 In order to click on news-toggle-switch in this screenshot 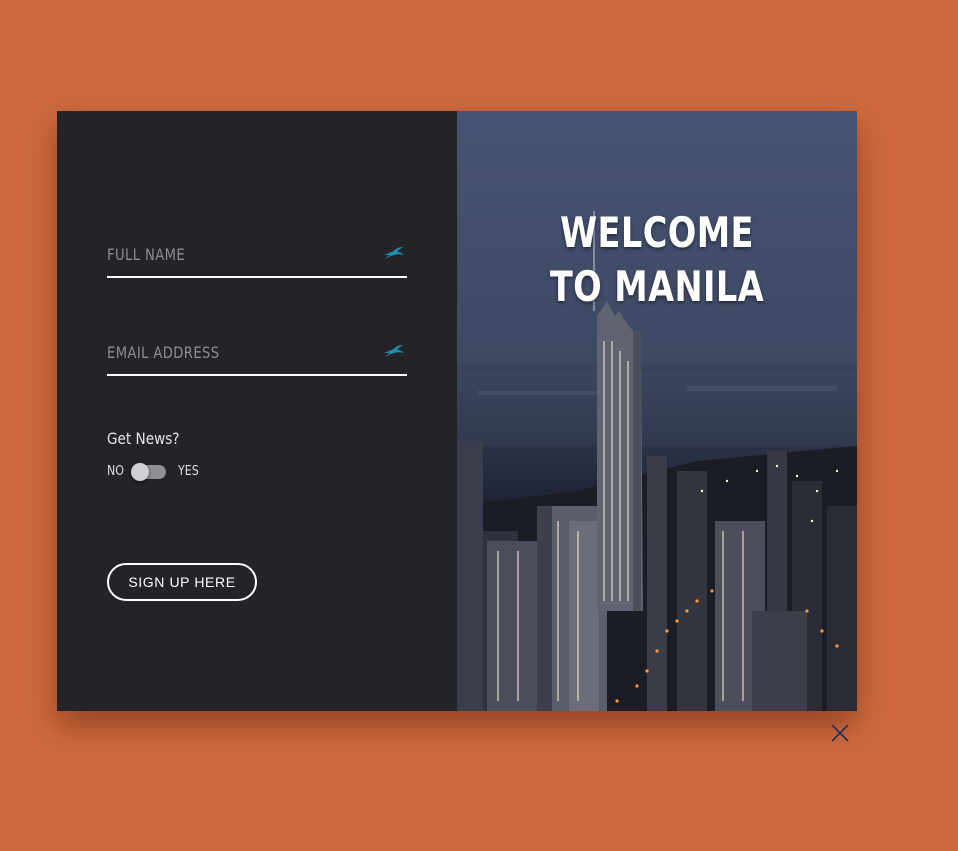, I will do `click(148, 472)`.